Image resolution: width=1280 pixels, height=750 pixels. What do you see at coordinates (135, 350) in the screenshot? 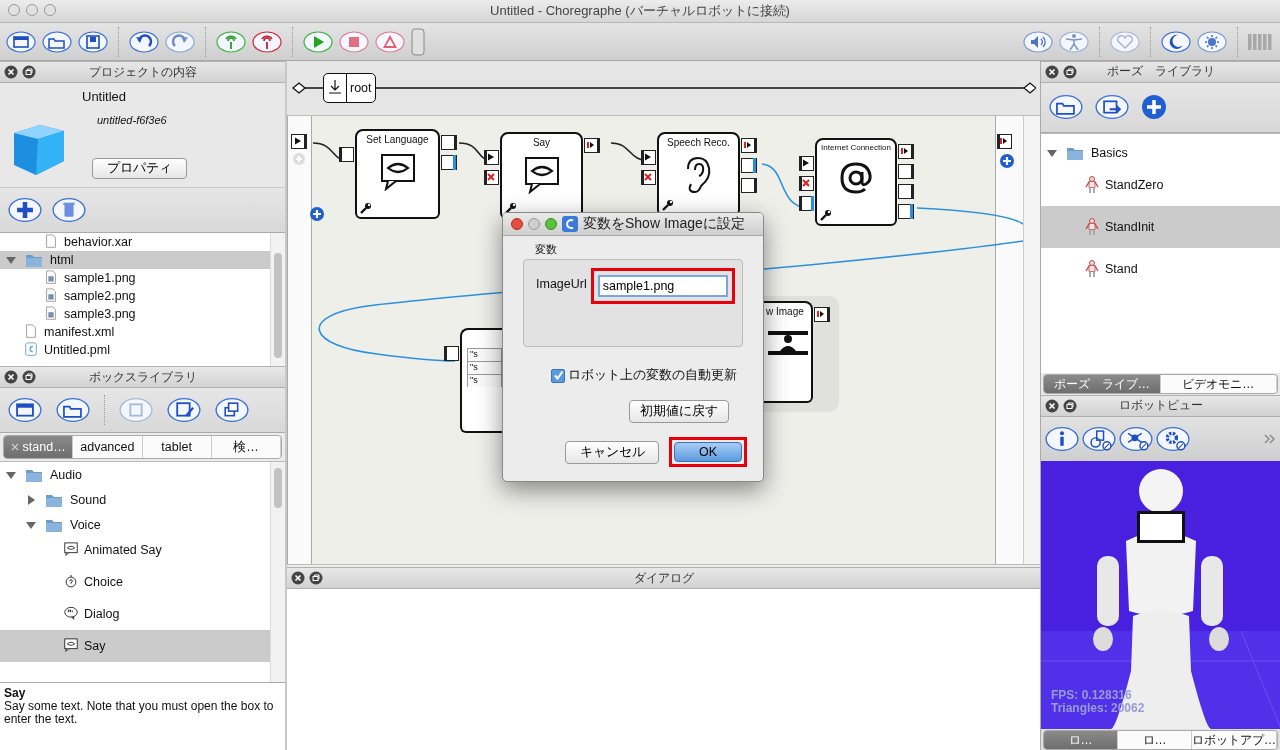
I see `tree-item: Untitled.pml` at bounding box center [135, 350].